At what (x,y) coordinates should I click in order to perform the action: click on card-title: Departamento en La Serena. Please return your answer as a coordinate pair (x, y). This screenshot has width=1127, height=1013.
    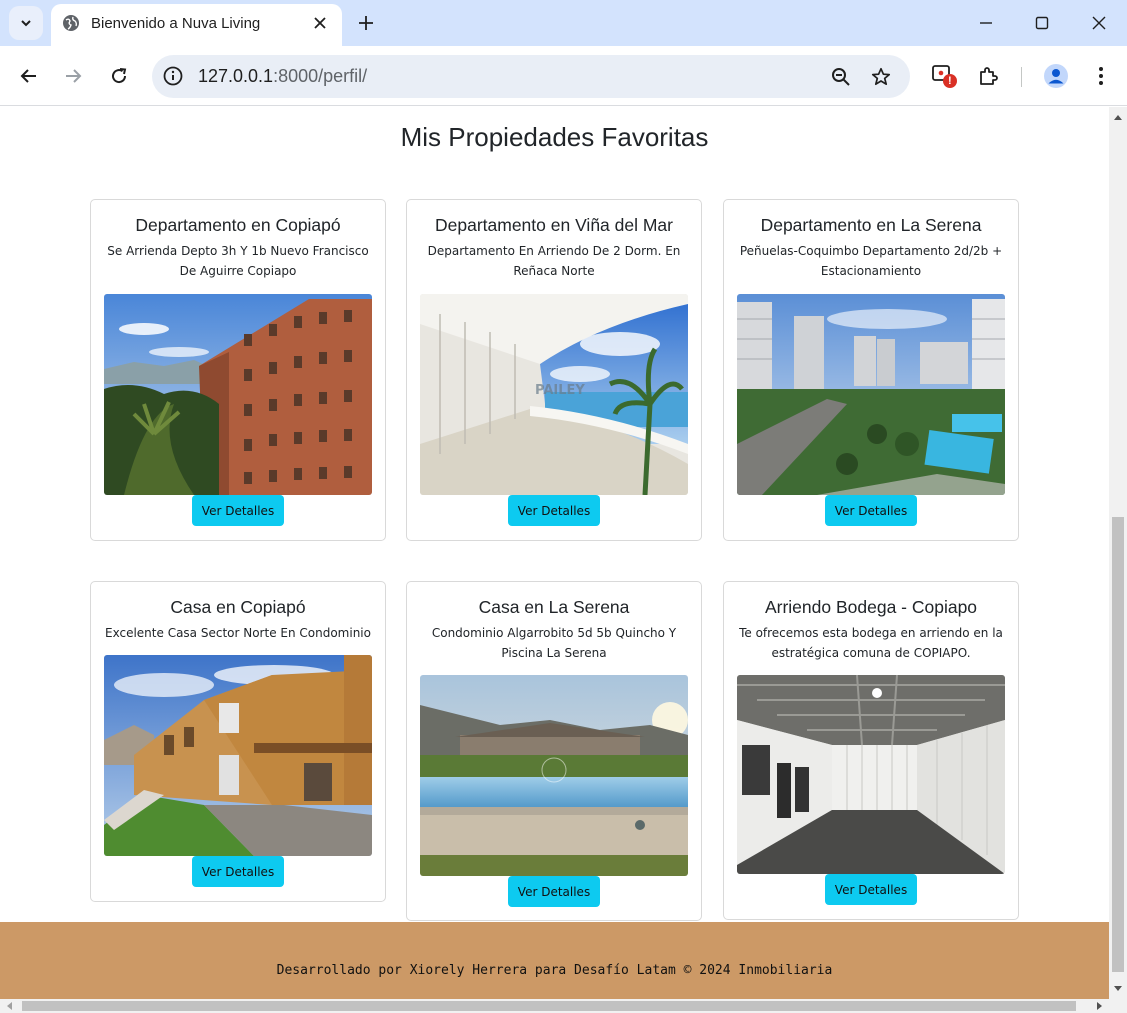
    Looking at the image, I should click on (871, 225).